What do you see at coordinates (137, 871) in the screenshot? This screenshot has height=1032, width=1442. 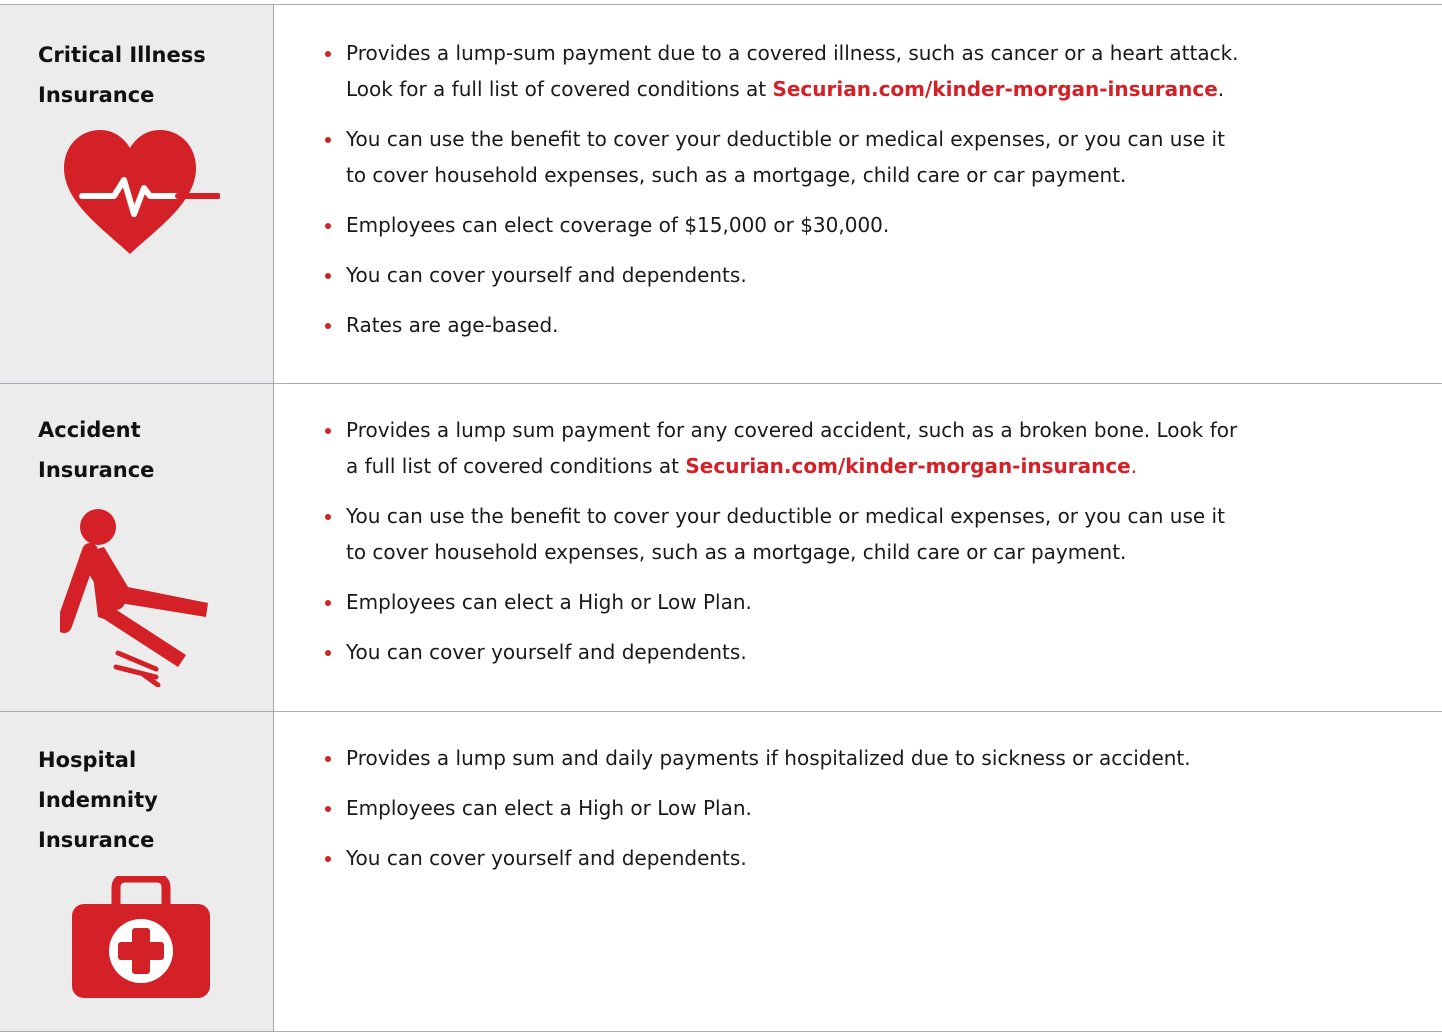 I see `row-label-cell: Hospital Indemnity Insurance` at bounding box center [137, 871].